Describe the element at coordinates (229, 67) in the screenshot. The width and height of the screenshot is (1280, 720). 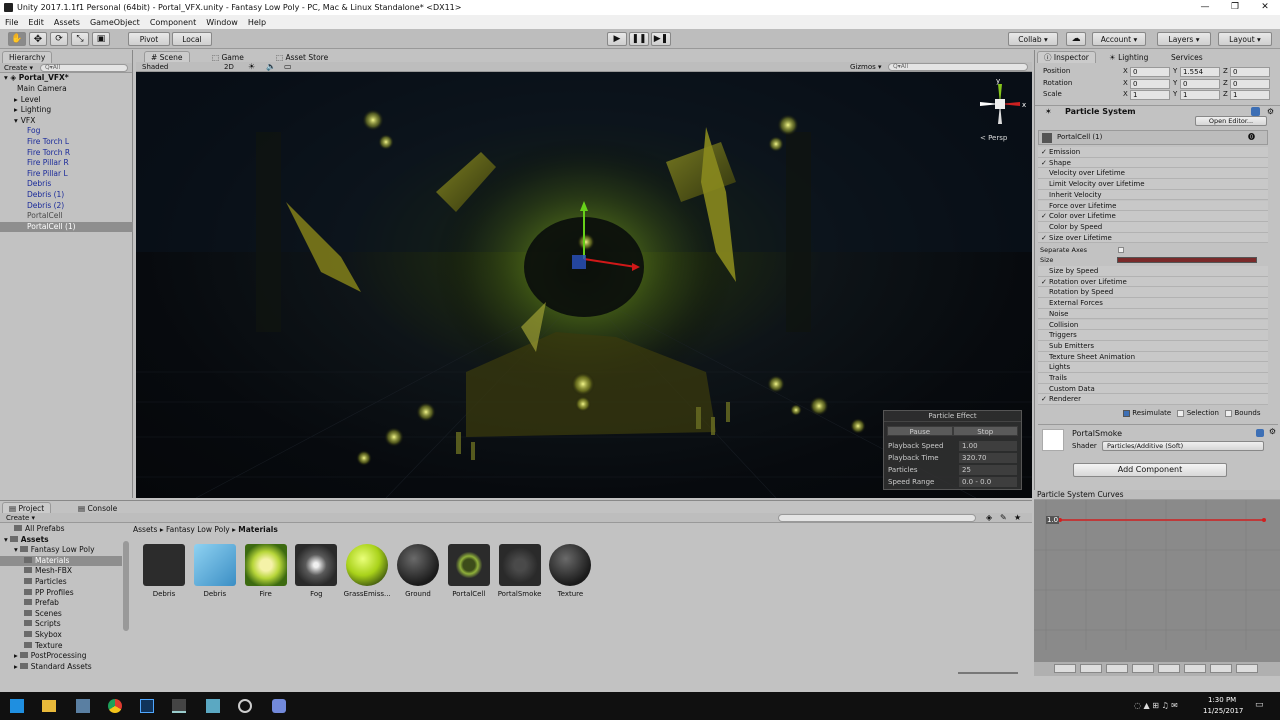
I see `2d-toggle: 2D` at that location.